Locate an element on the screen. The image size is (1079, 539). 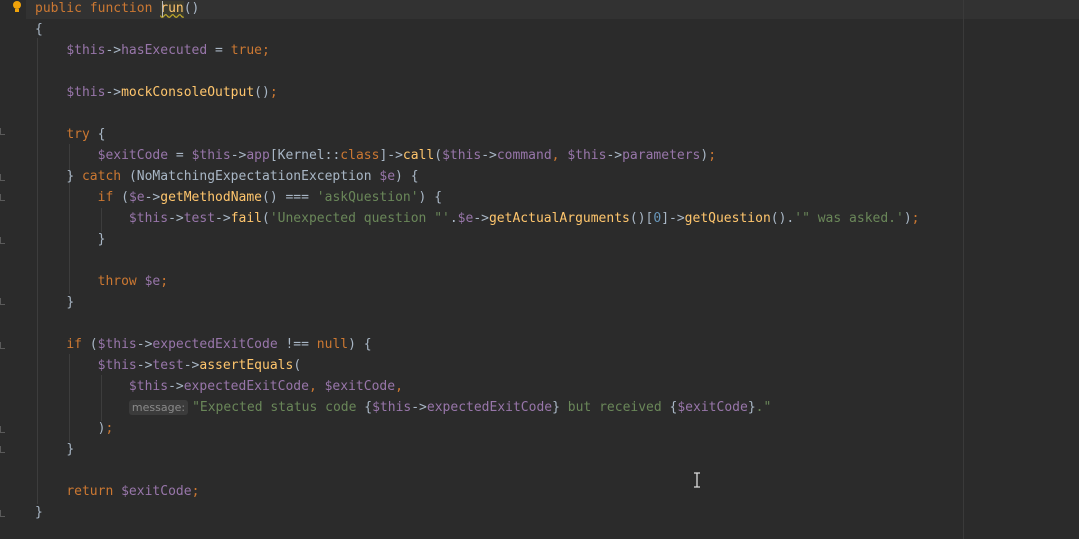
code-line: $this->mockConsoleOutput(); is located at coordinates (156, 92).